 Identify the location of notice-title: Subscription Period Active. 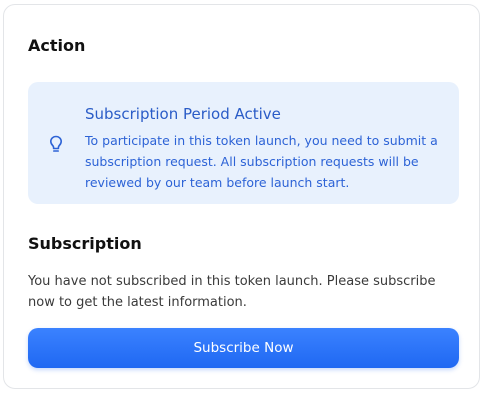
(183, 114).